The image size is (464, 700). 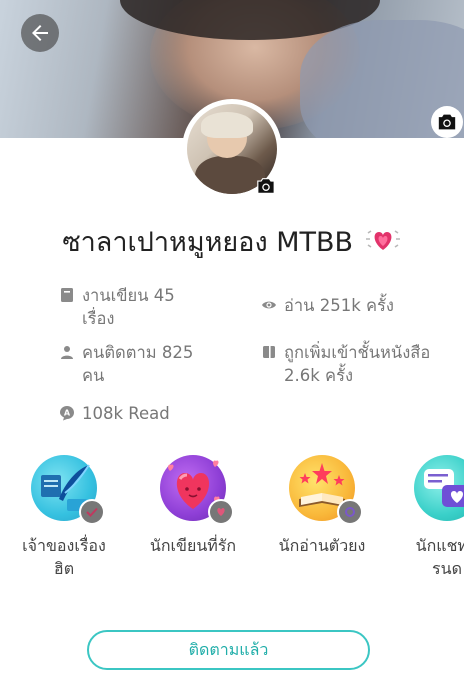 I want to click on change-cover-button, so click(x=447, y=122).